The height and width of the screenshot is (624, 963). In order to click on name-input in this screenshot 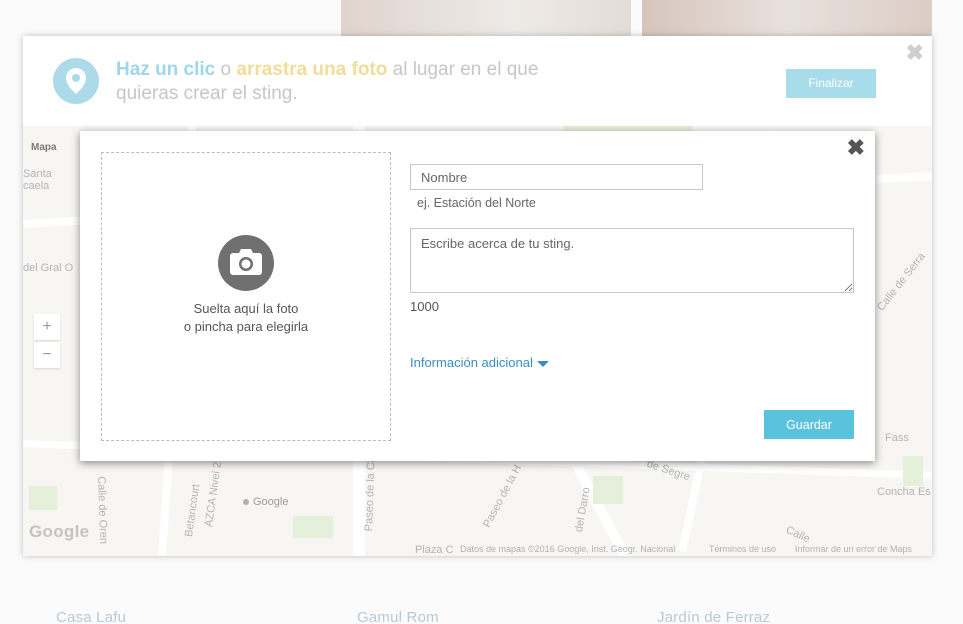, I will do `click(556, 177)`.